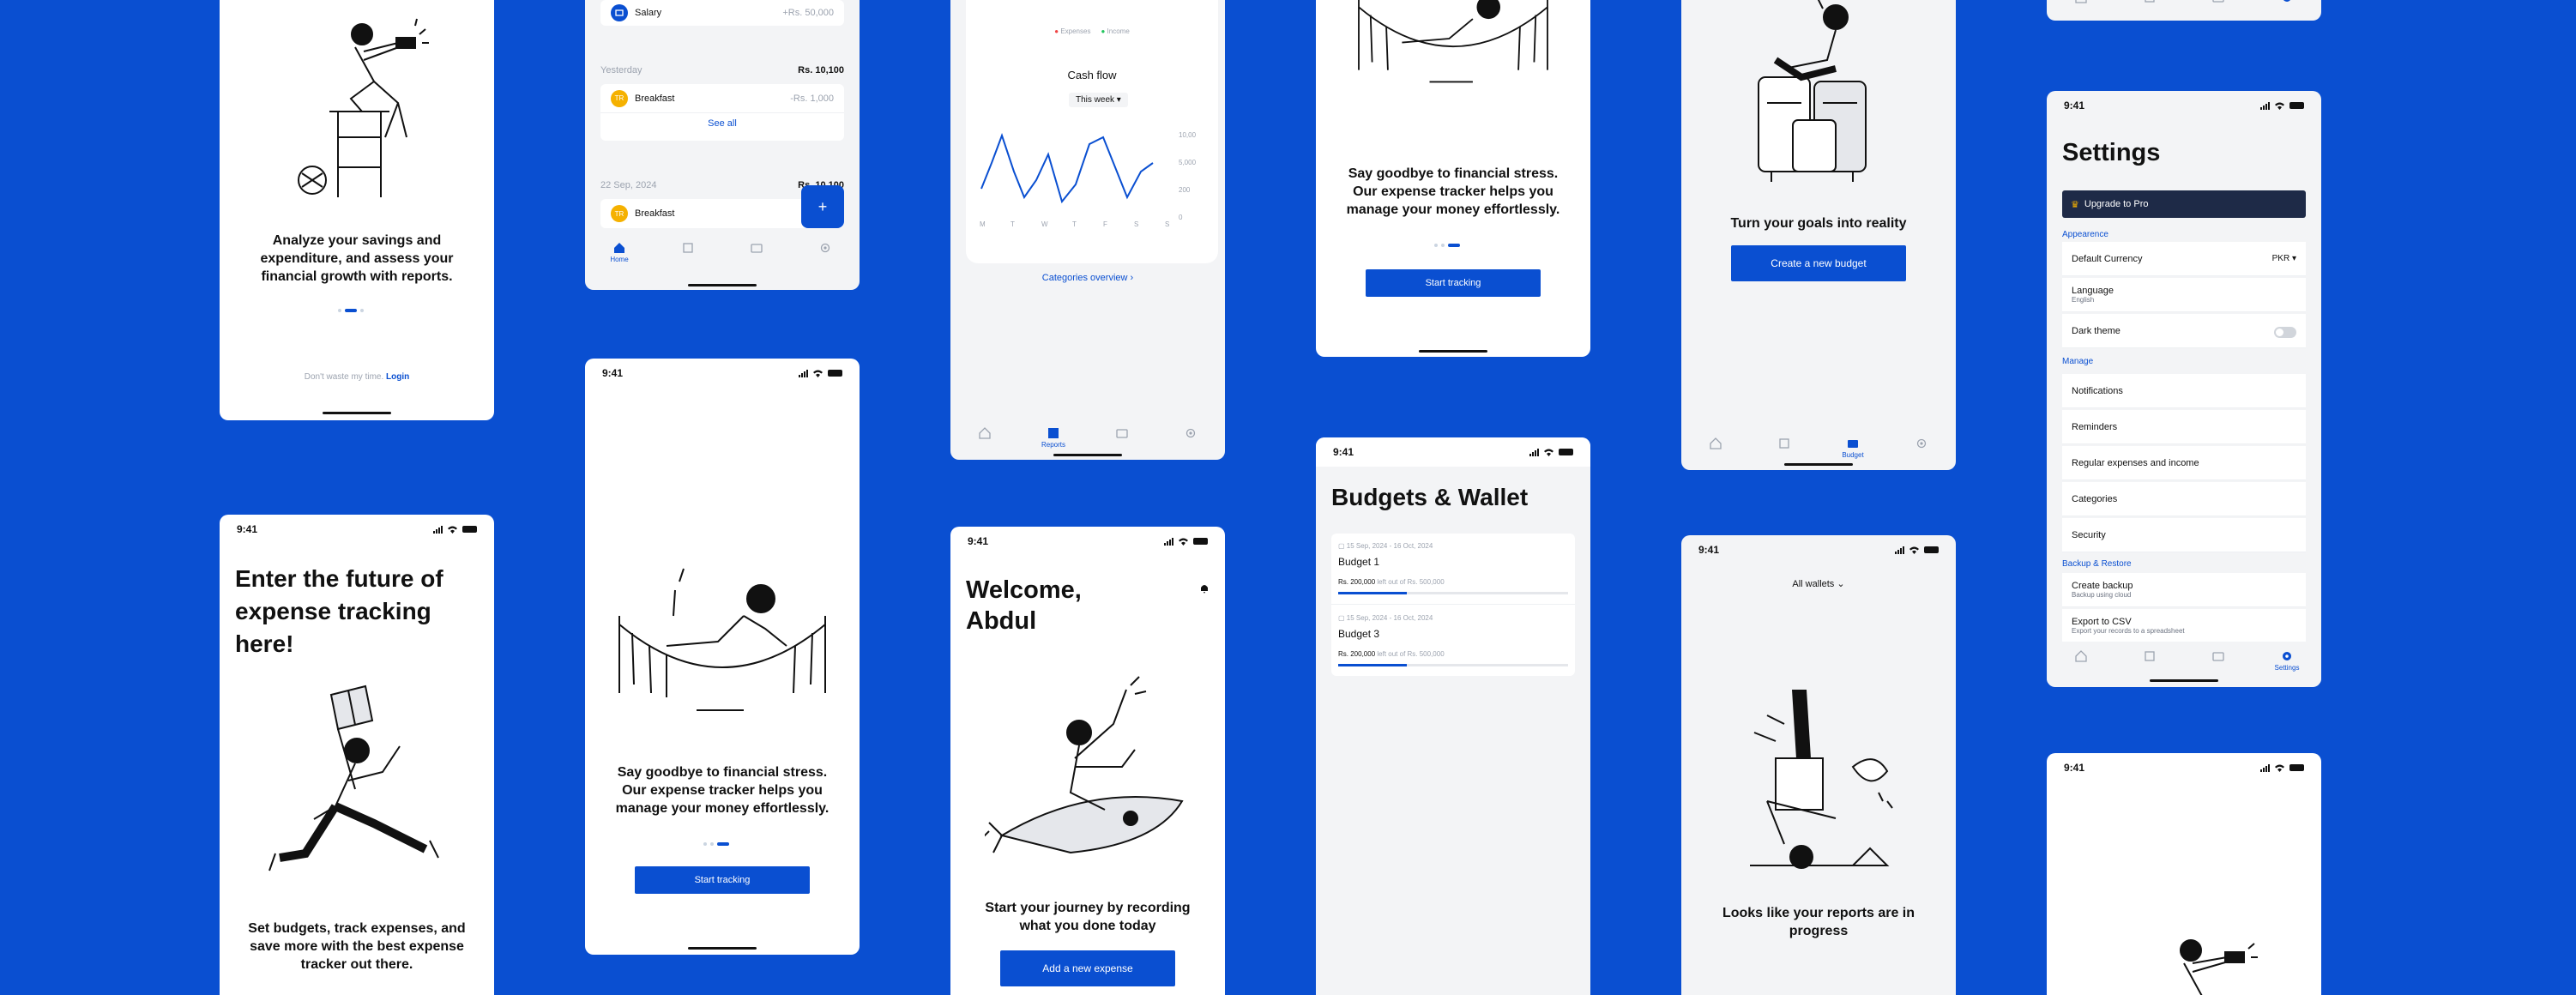  I want to click on settings-manage-item: Security, so click(2184, 535).